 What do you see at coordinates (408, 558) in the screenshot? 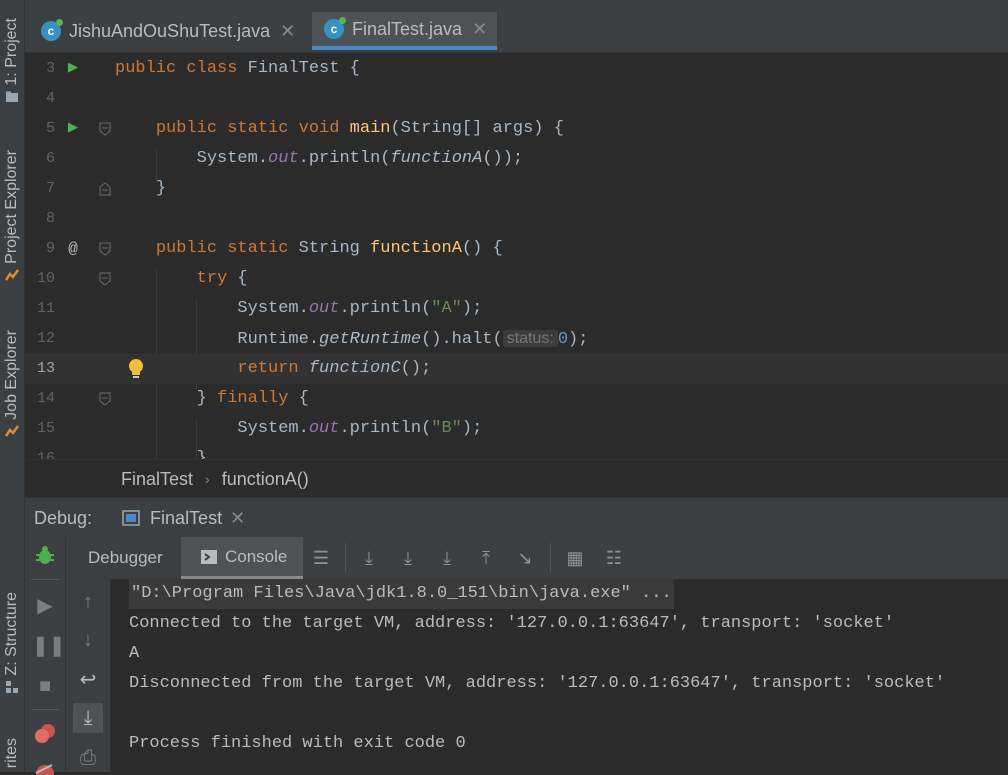
I see `step-over-icon: ⤓` at bounding box center [408, 558].